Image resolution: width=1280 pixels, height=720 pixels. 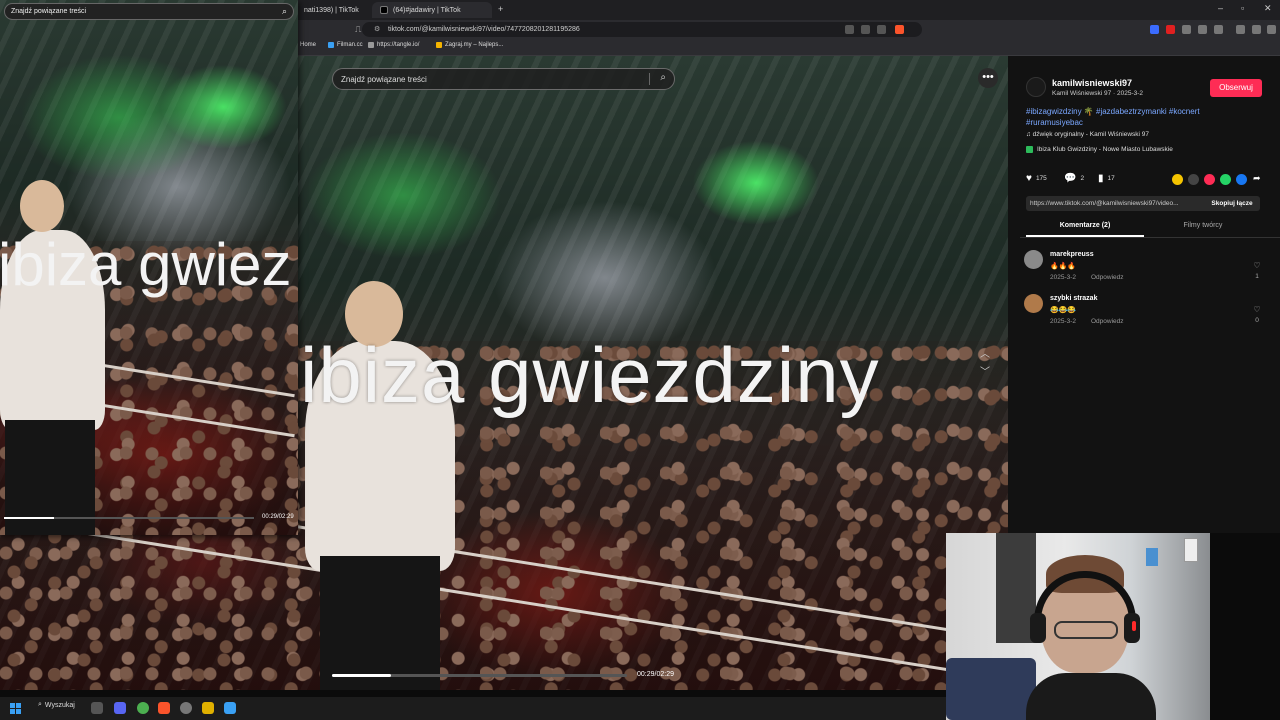 What do you see at coordinates (56, 705) in the screenshot?
I see `taskbar-search: ⌕ Wyszukaj` at bounding box center [56, 705].